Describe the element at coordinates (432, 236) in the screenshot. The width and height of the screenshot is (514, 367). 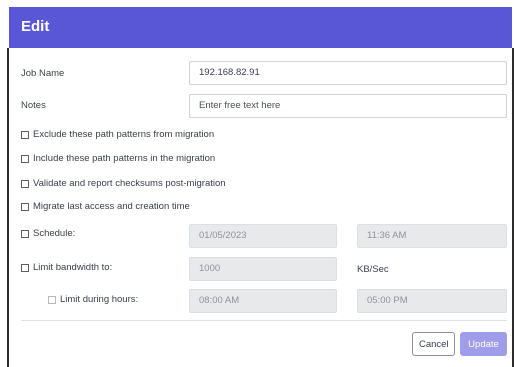
I see `schedule-time-input: 11:36 AM` at that location.